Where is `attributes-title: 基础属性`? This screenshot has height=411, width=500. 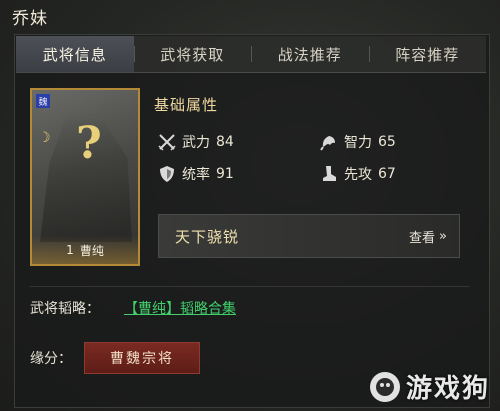 attributes-title: 基础属性 is located at coordinates (186, 105).